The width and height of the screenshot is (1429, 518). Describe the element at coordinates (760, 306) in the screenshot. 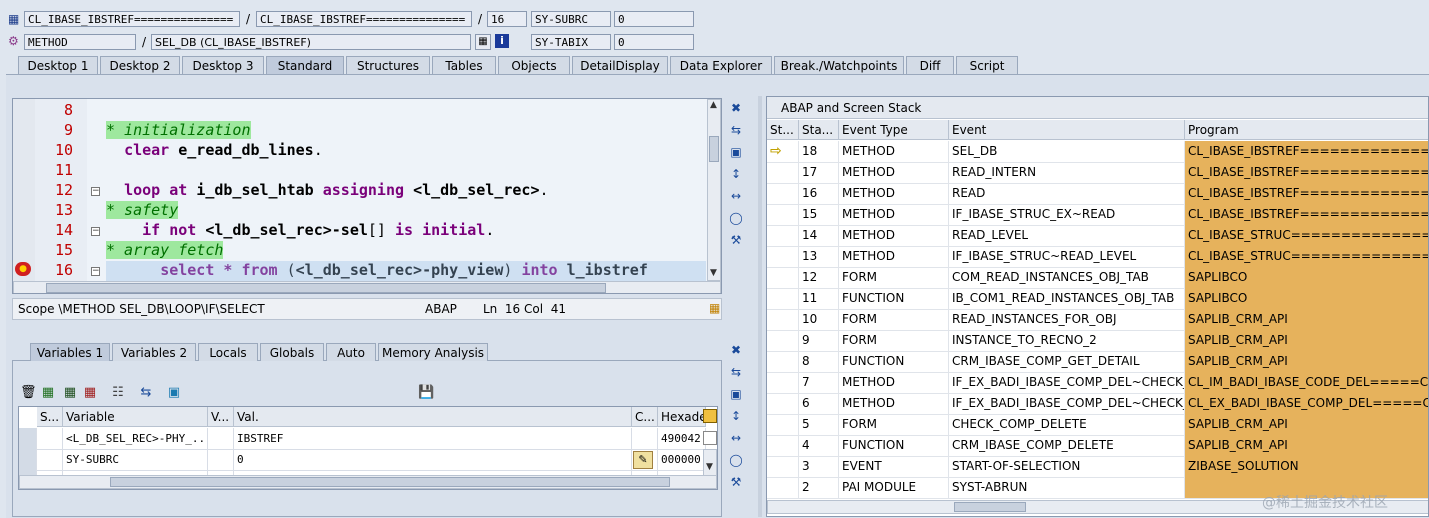

I see `pane-splitter` at that location.